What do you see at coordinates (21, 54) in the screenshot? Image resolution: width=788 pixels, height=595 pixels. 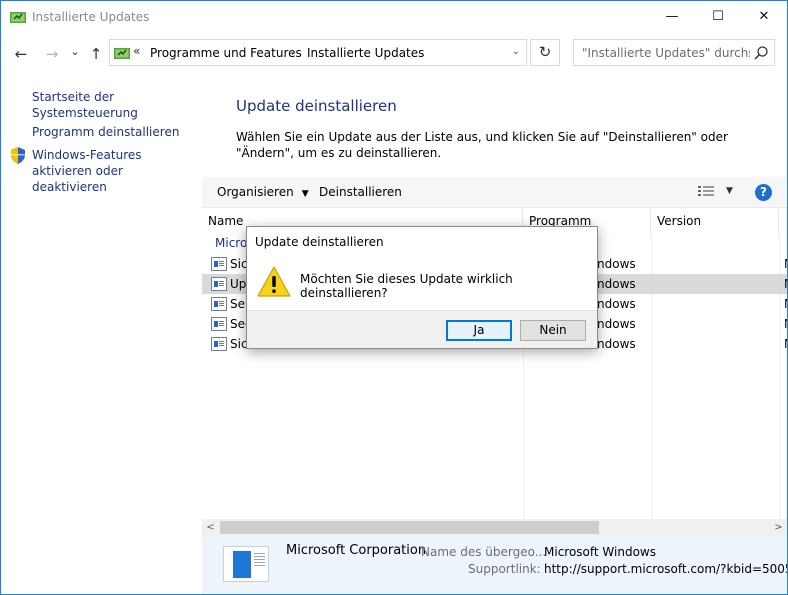 I see `back-arrow-icon: ←` at bounding box center [21, 54].